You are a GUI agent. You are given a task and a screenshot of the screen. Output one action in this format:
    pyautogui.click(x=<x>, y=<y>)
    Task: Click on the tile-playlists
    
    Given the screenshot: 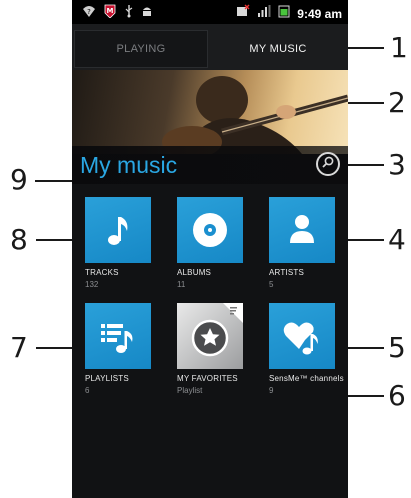 What is the action you would take?
    pyautogui.click(x=118, y=336)
    